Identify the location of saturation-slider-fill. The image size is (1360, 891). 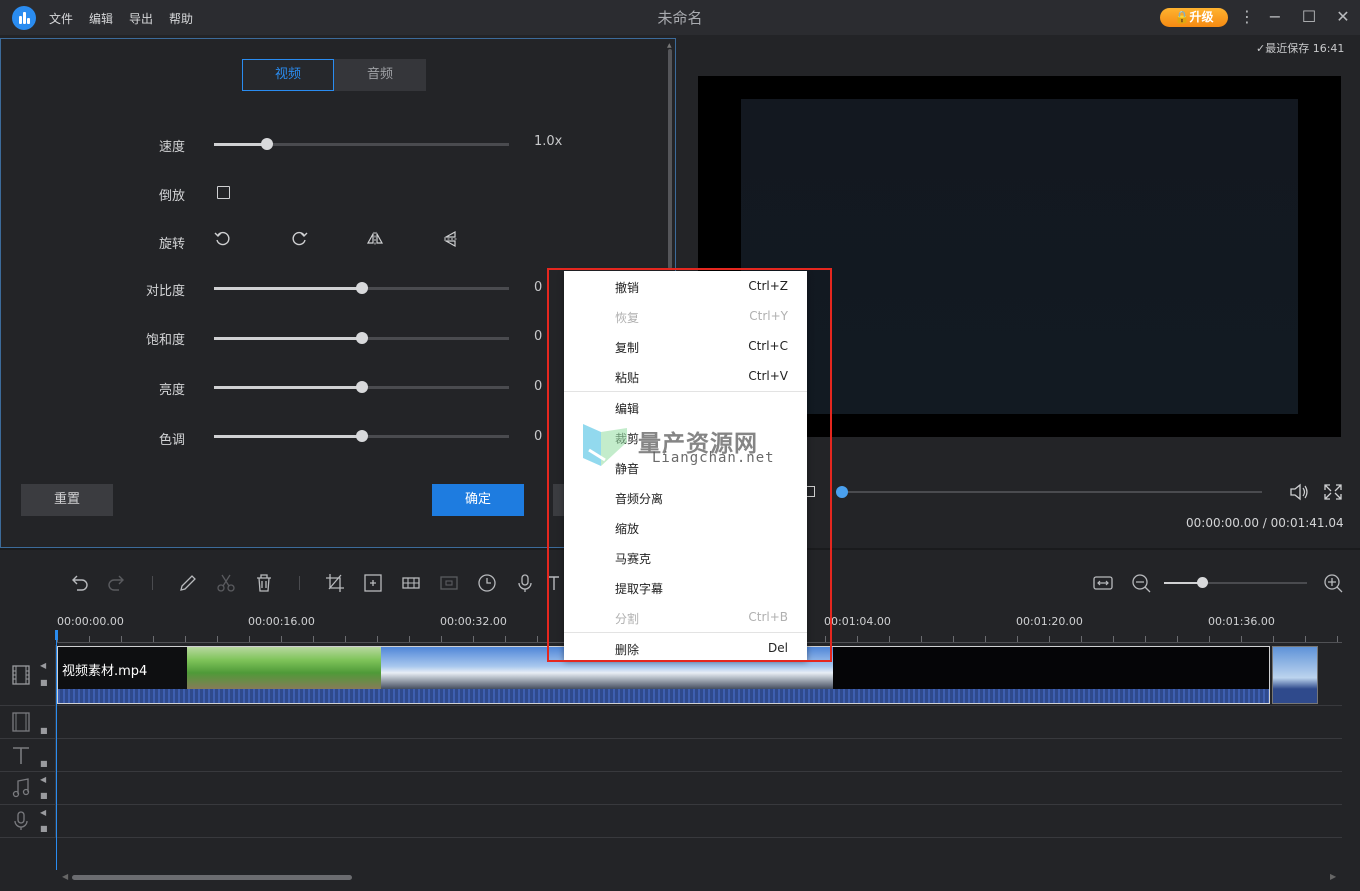
(288, 338).